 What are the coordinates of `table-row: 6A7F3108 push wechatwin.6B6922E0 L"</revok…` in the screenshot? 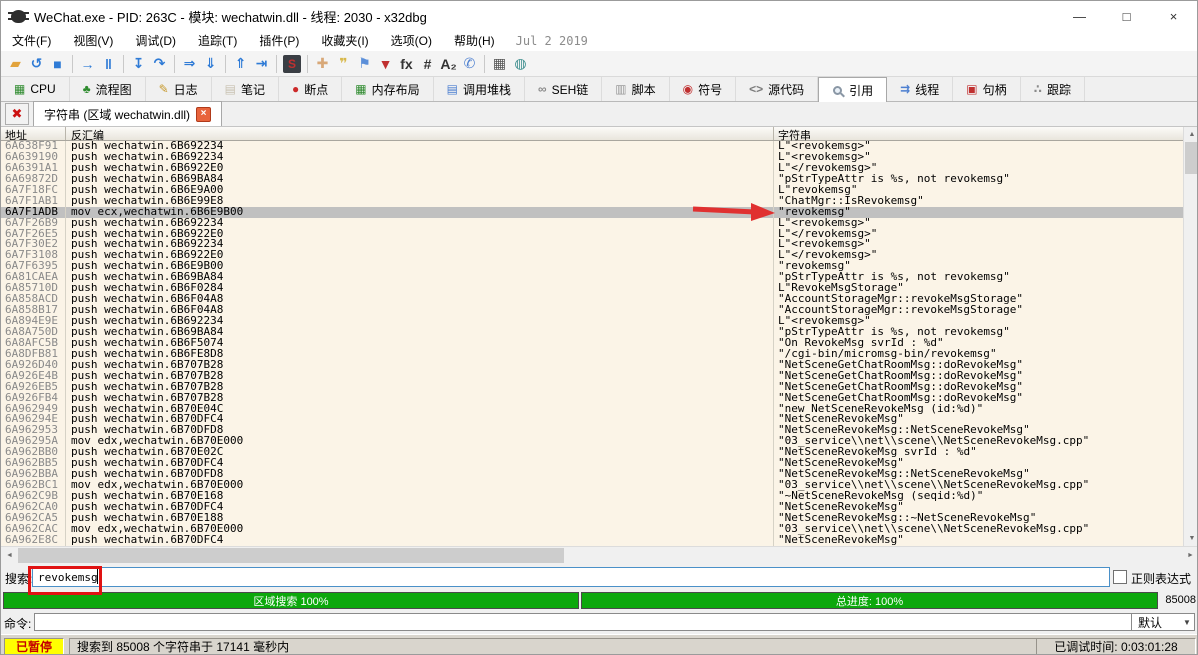 It's located at (592, 256).